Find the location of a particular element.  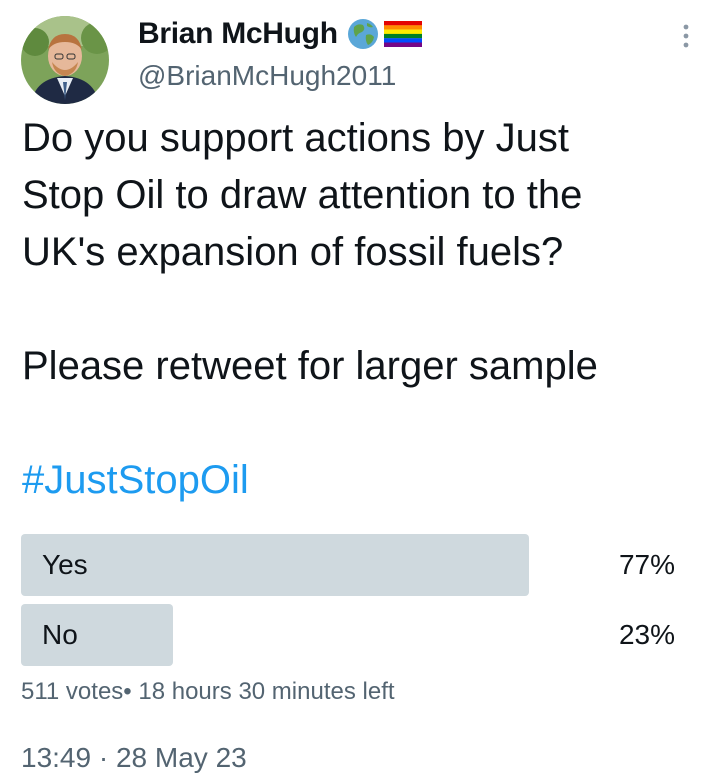

poll-bar-yes is located at coordinates (275, 565).